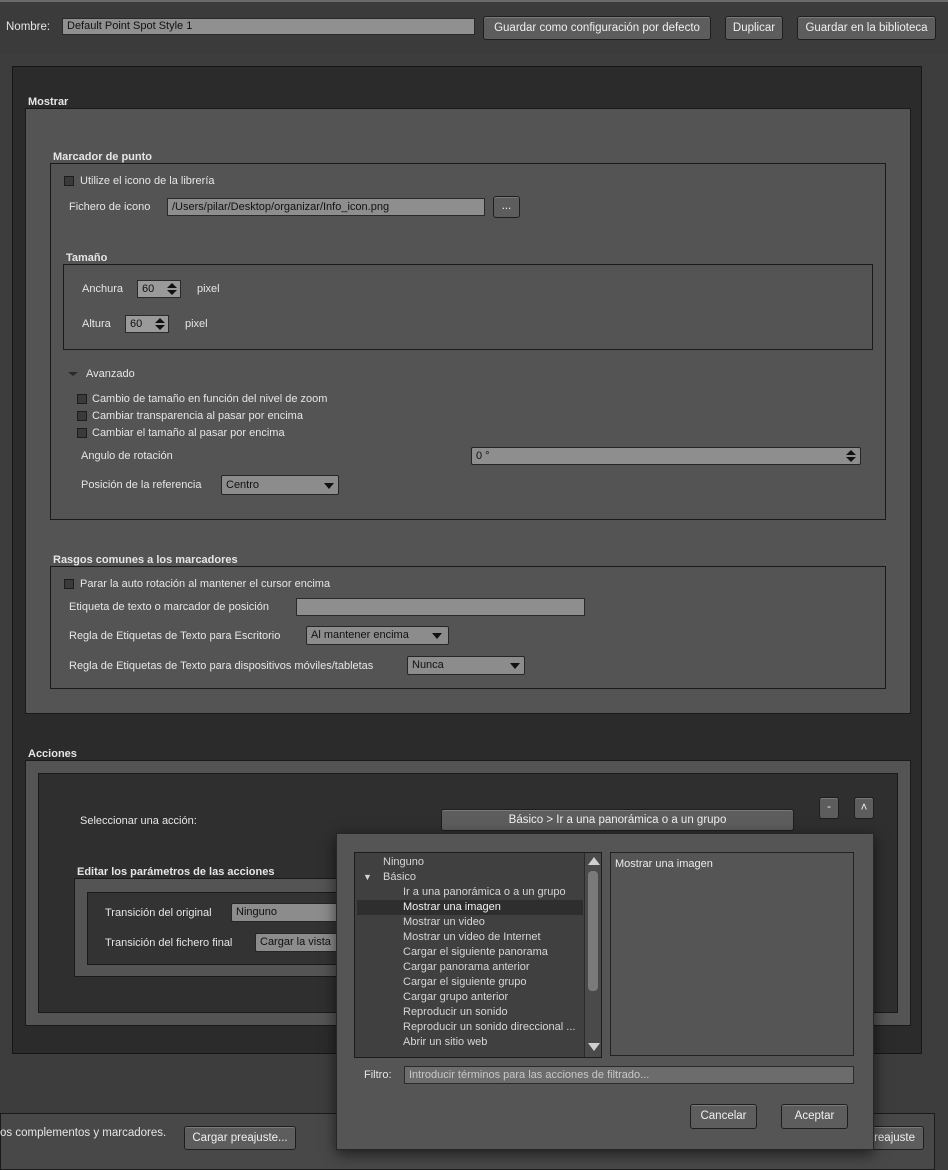  Describe the element at coordinates (723, 1116) in the screenshot. I see `cancel-button: Cancelar` at that location.